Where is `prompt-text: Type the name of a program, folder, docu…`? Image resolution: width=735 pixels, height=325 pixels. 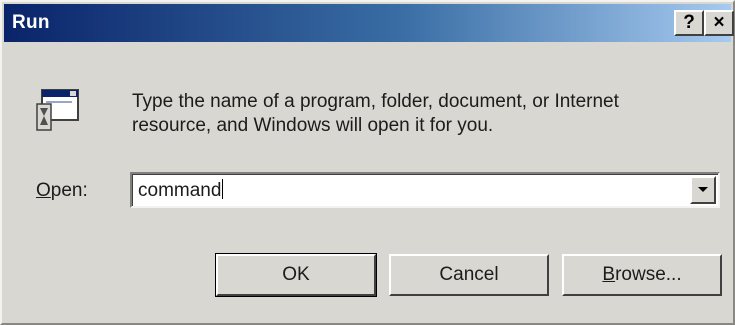
prompt-text: Type the name of a program, folder, docu… is located at coordinates (422, 114).